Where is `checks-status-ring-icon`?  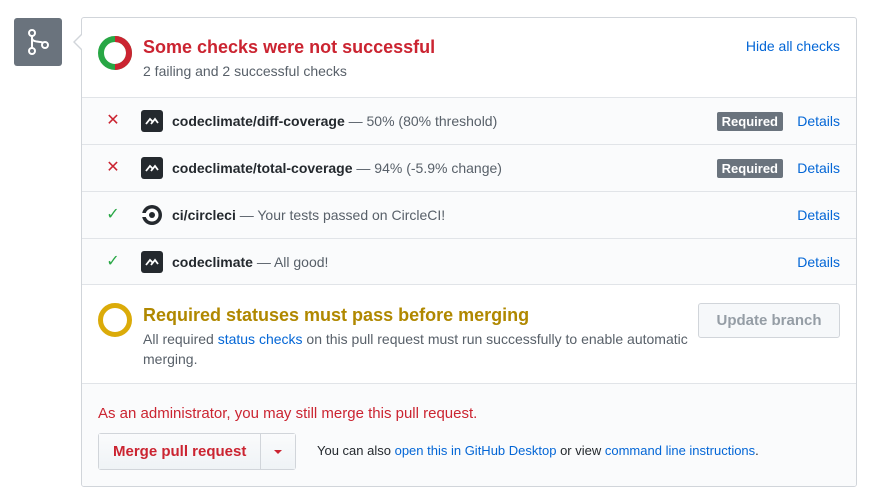
checks-status-ring-icon is located at coordinates (115, 53).